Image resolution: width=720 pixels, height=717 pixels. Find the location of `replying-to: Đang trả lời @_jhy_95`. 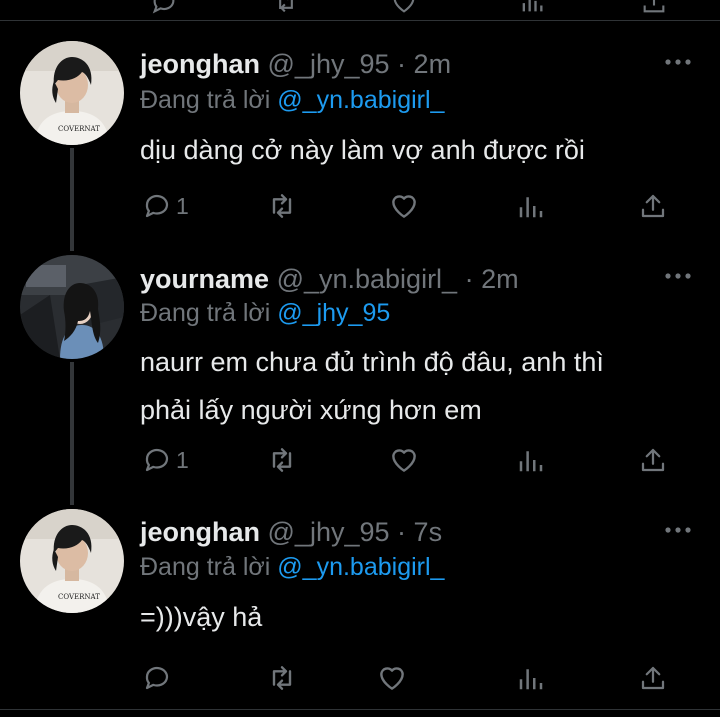

replying-to: Đang trả lời @_jhy_95 is located at coordinates (265, 313).